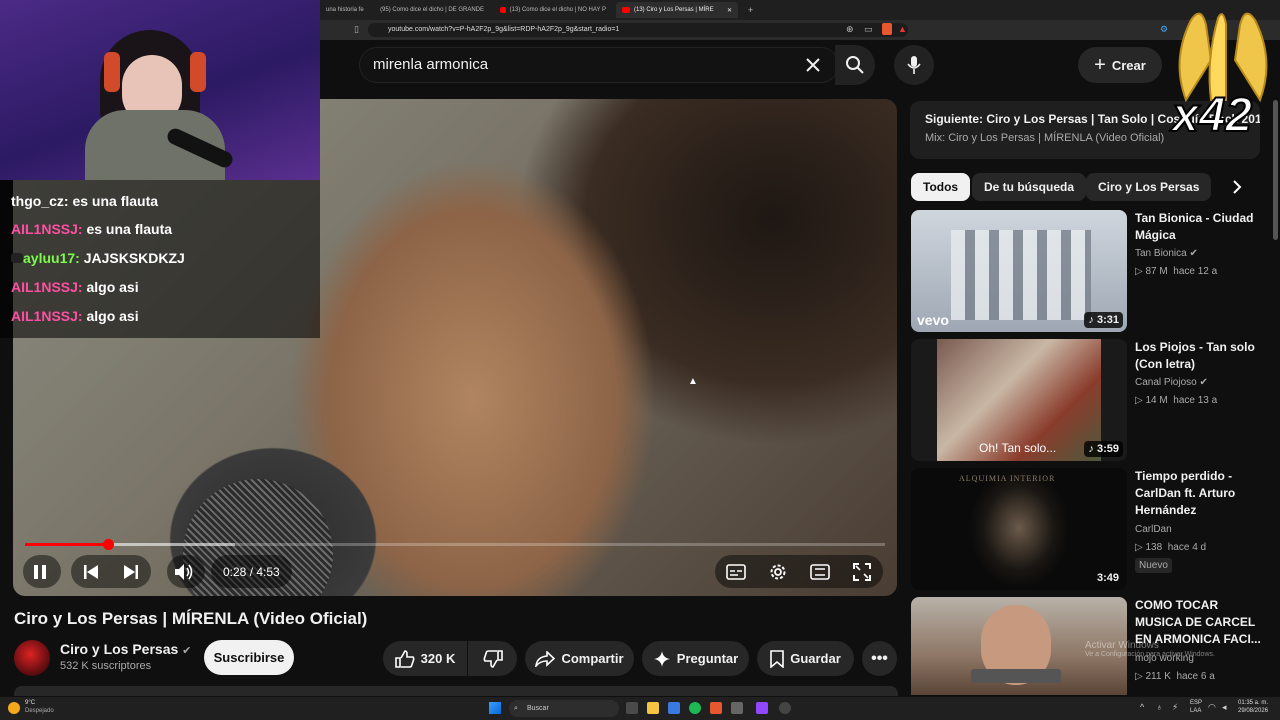 Image resolution: width=1280 pixels, height=720 pixels. I want to click on browser-tab: (13) Como dice el dicho | NO HAY P, so click(553, 10).